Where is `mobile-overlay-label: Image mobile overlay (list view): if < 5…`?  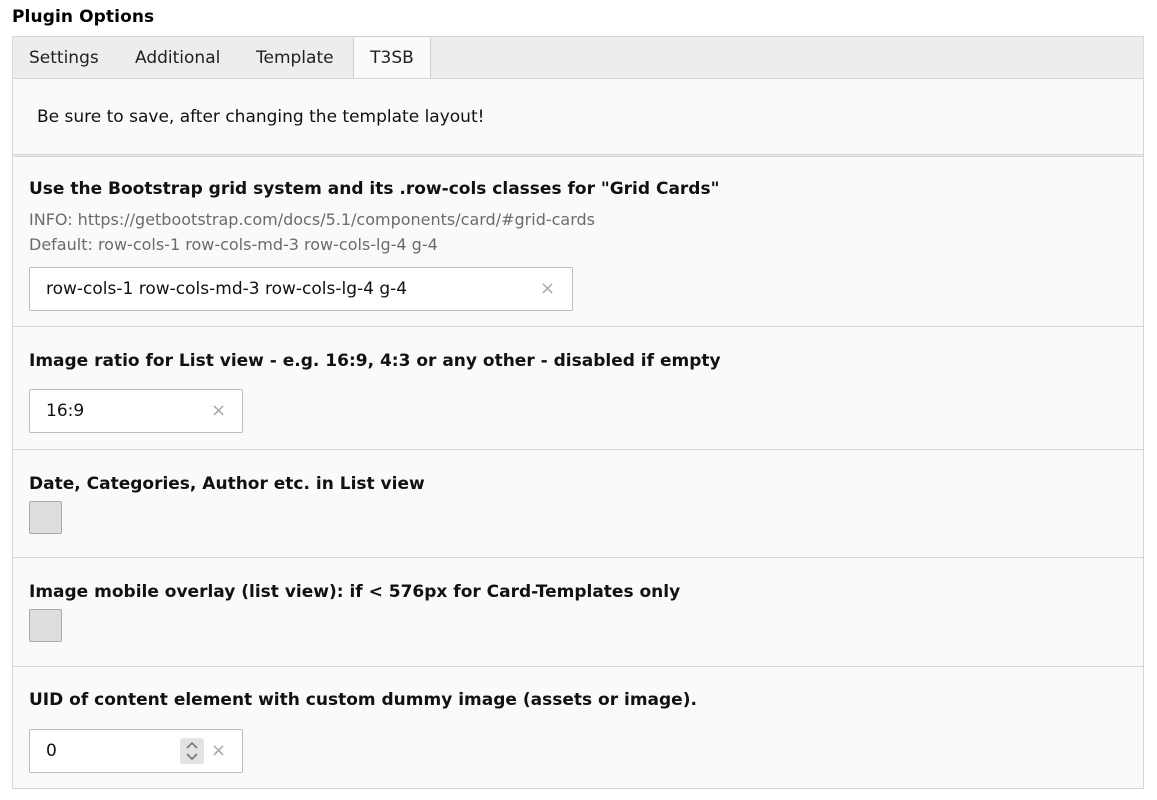
mobile-overlay-label: Image mobile overlay (list view): if < 5… is located at coordinates (355, 592).